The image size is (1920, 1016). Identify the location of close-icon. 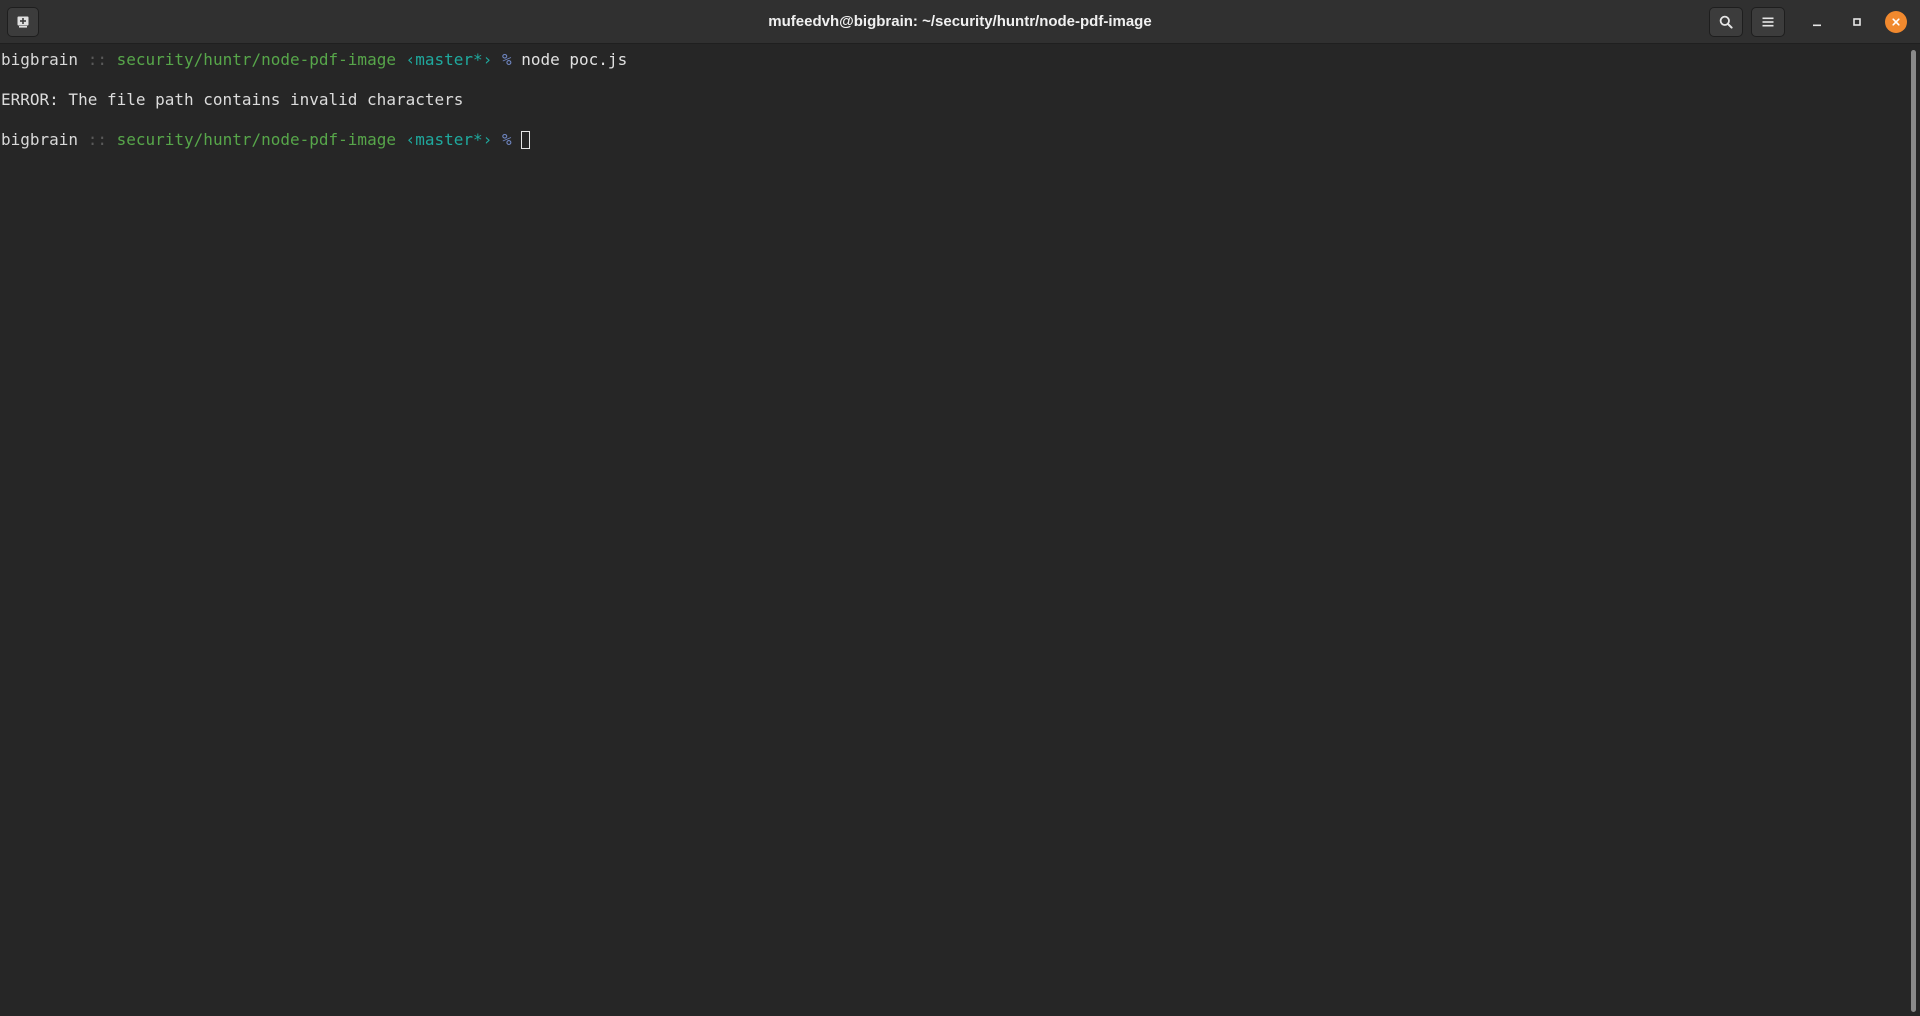
(1896, 22).